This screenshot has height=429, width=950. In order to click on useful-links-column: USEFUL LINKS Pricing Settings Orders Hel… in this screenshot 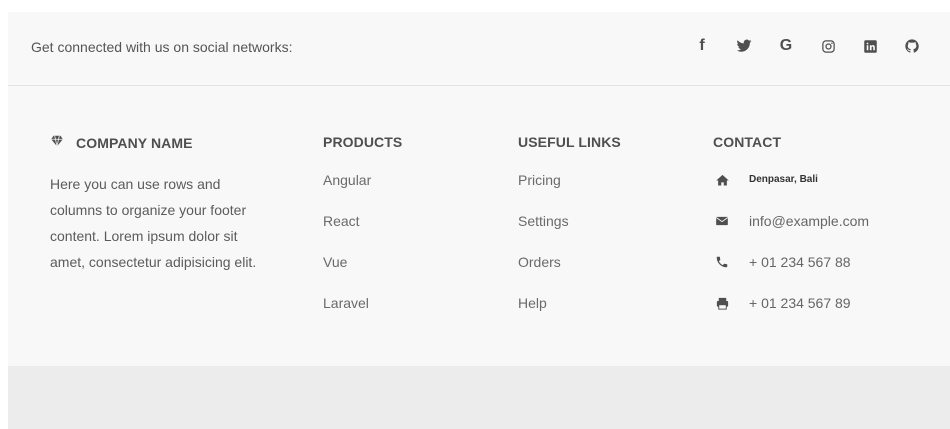, I will do `click(593, 234)`.